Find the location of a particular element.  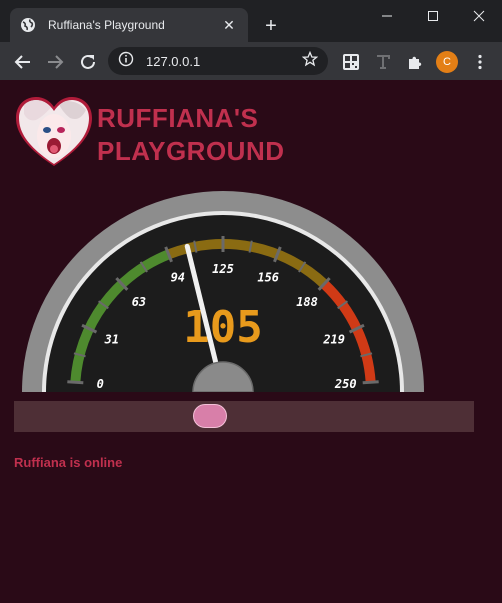

browser-toolbar: 127.0.0.1 C is located at coordinates (251, 61).